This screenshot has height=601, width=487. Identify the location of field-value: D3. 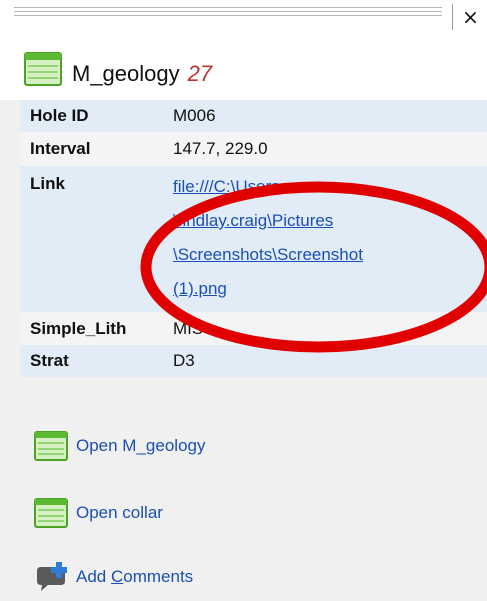
(184, 360).